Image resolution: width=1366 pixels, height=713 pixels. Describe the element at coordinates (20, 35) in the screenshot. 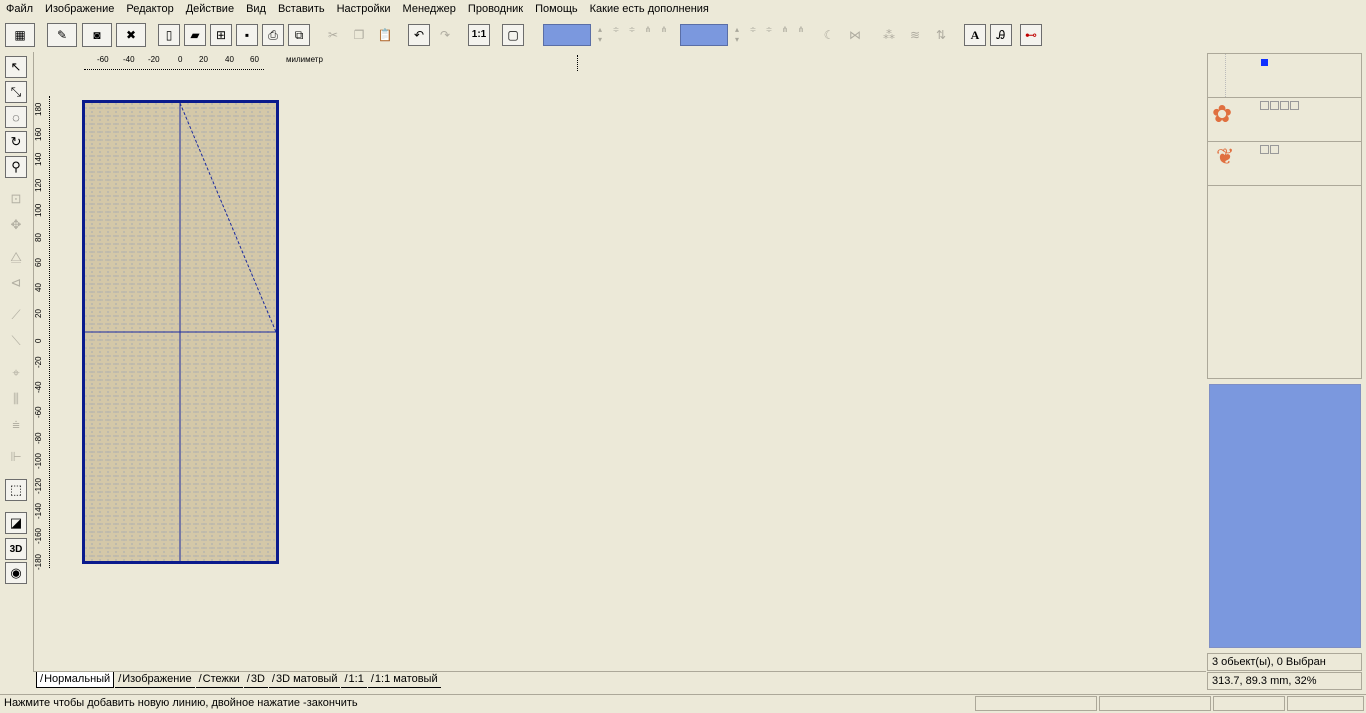

I see `design-library-button: ▦` at that location.